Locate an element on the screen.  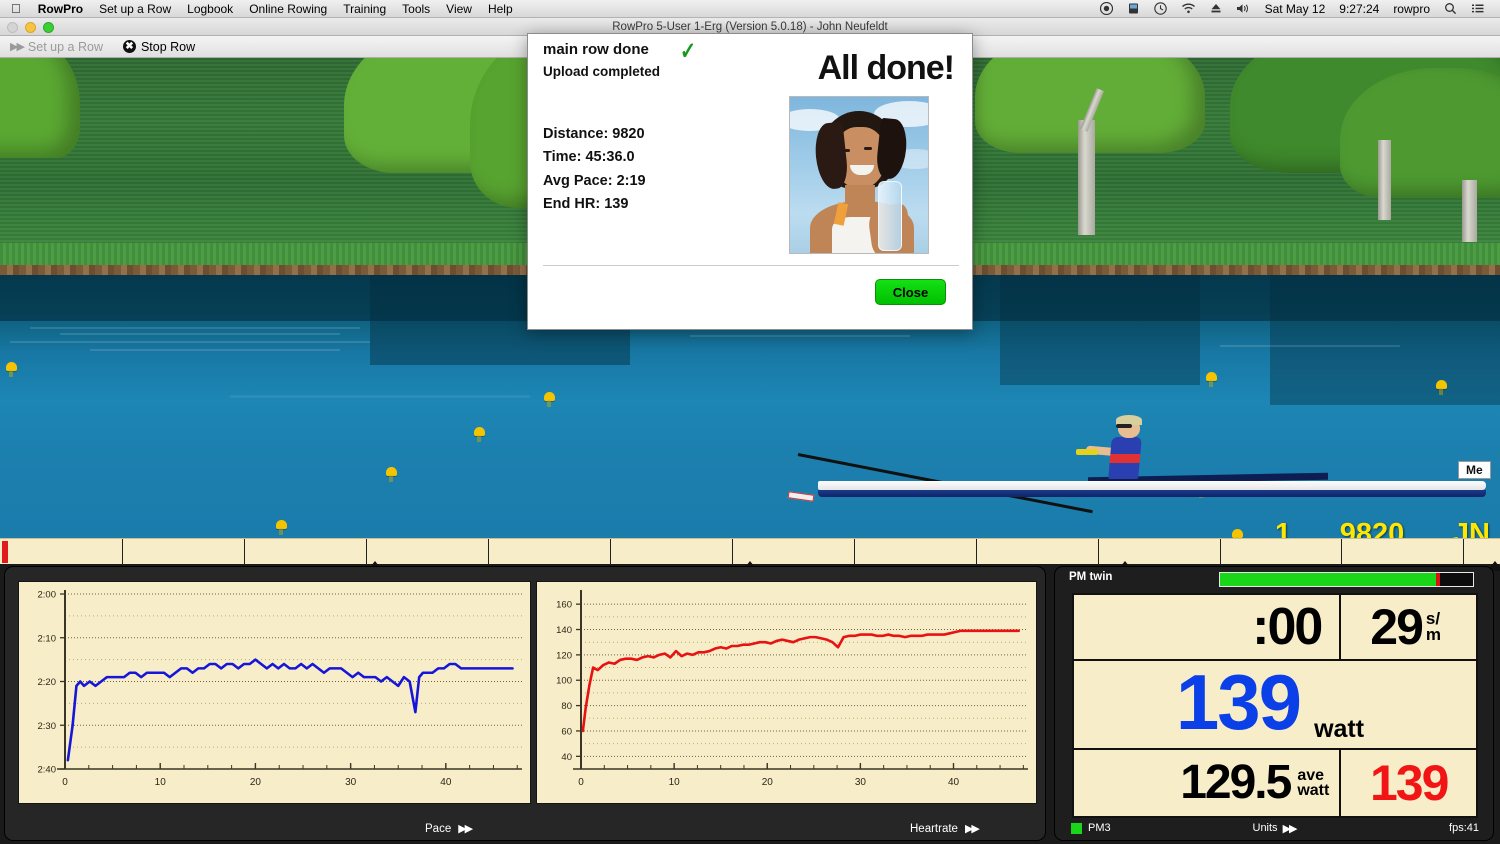
menu-item-help: Help is located at coordinates (500, 9).